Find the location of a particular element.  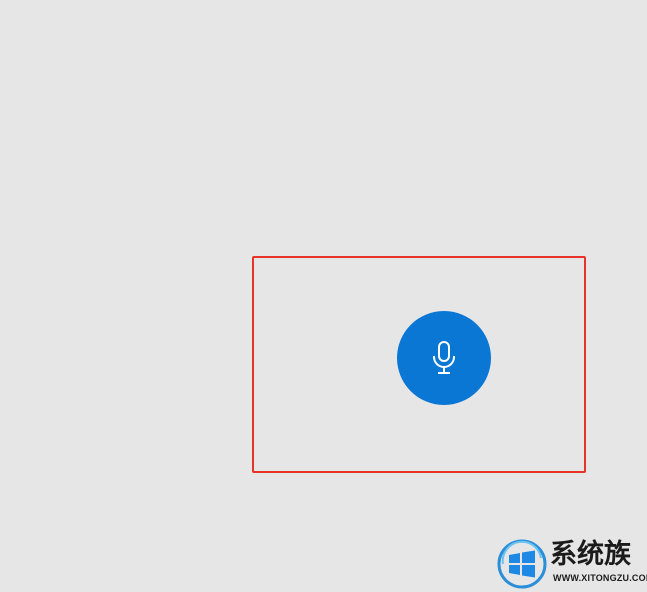

microphone-icon is located at coordinates (444, 358).